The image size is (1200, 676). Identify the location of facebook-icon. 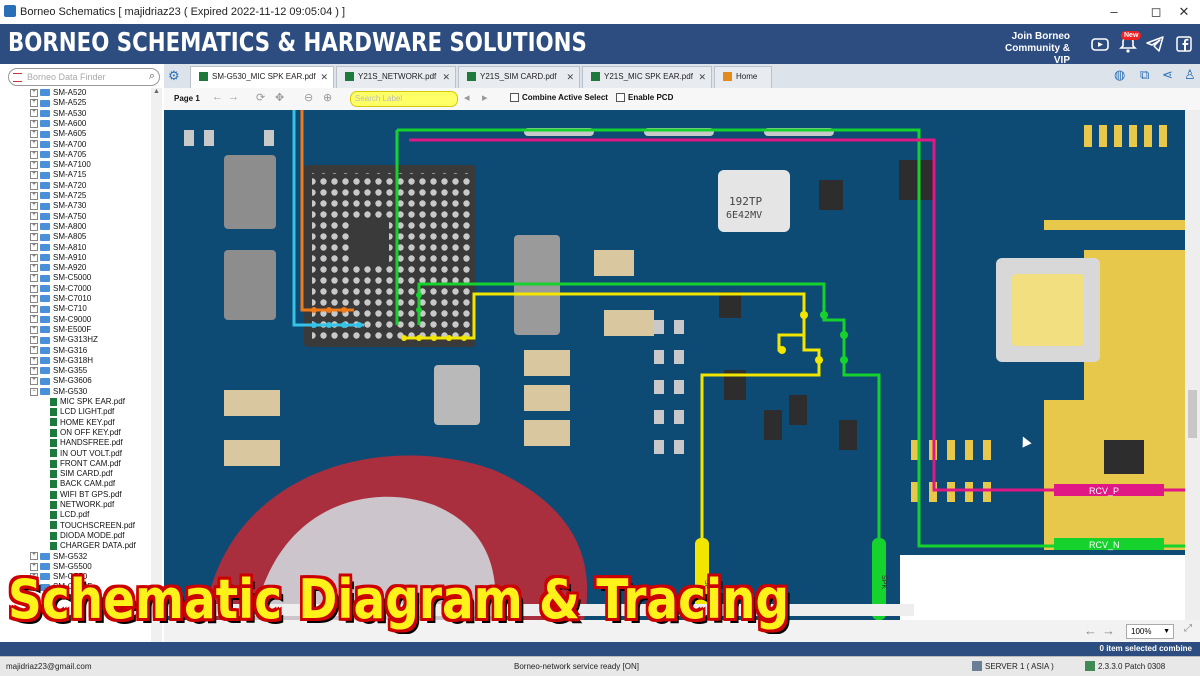
(1184, 44).